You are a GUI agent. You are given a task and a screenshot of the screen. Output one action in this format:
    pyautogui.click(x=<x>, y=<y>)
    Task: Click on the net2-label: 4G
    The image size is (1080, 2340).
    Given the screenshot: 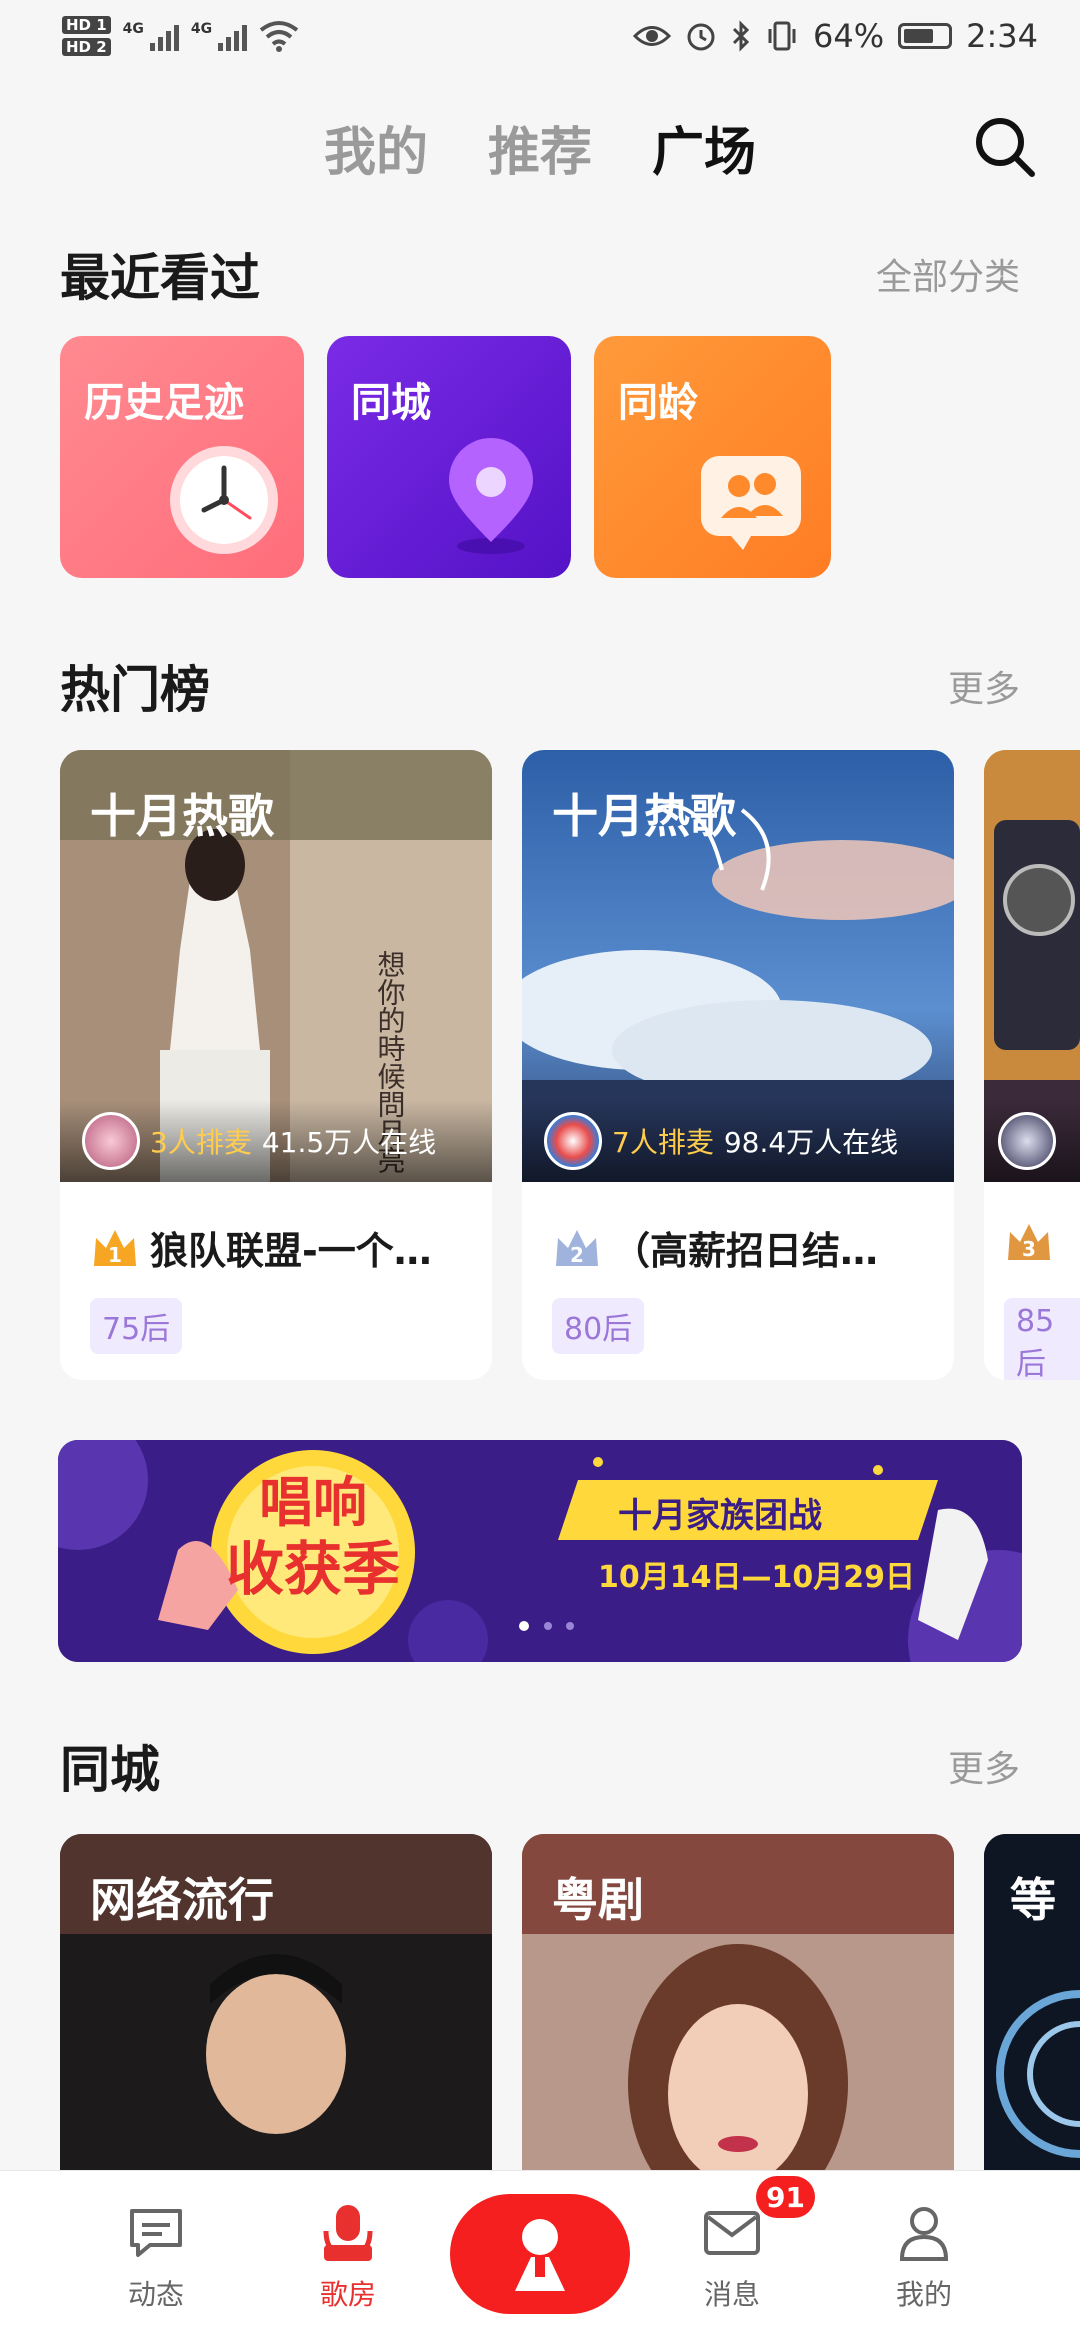 What is the action you would take?
    pyautogui.click(x=201, y=29)
    